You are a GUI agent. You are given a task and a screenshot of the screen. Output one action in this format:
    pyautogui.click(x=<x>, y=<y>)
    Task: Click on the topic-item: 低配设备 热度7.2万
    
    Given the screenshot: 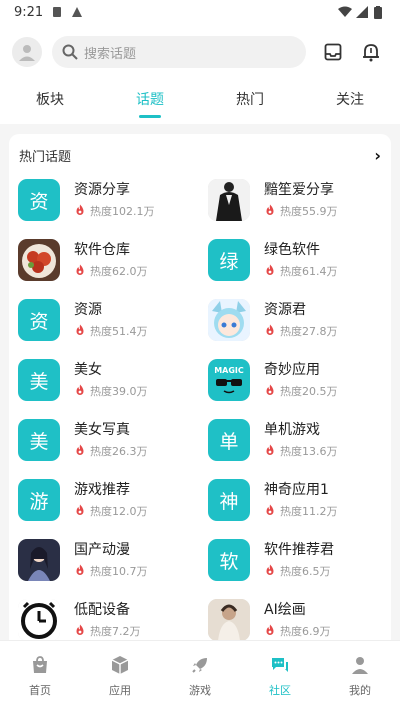 What is the action you would take?
    pyautogui.click(x=108, y=620)
    